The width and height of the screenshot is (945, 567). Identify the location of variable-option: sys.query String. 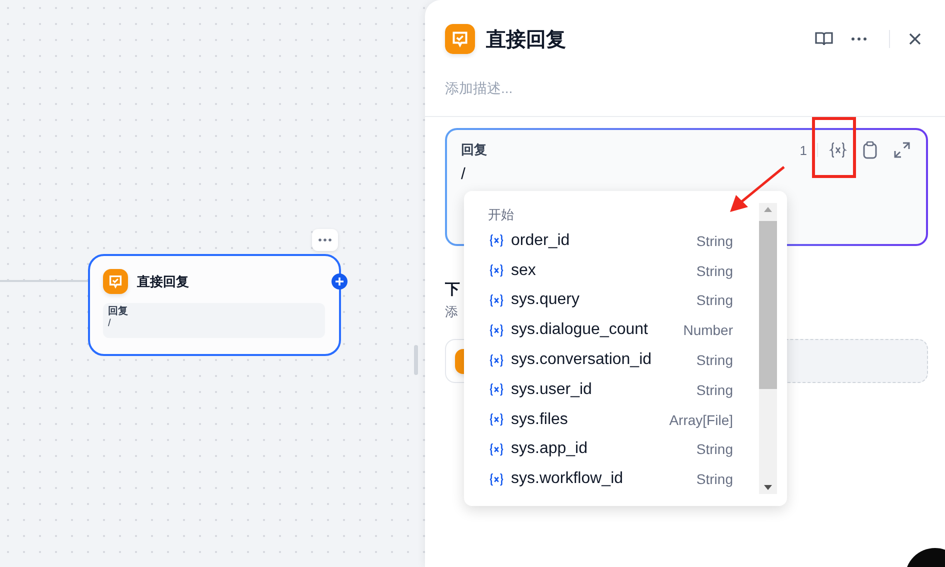
(610, 301).